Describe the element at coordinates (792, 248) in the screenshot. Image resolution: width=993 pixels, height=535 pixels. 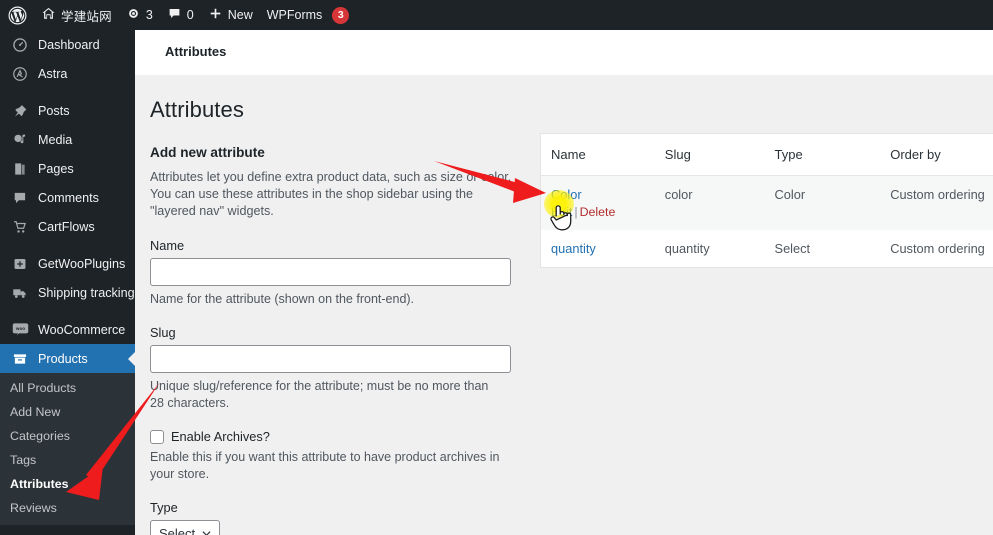
I see `attribute-type-cell: Select` at that location.